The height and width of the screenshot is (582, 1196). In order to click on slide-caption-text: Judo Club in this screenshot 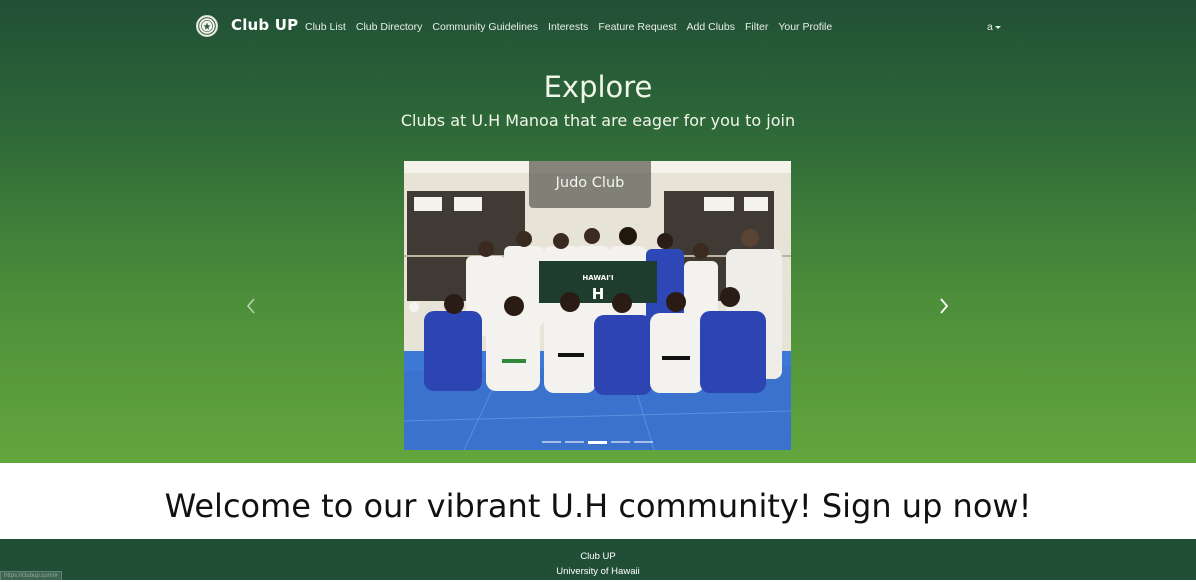, I will do `click(590, 183)`.